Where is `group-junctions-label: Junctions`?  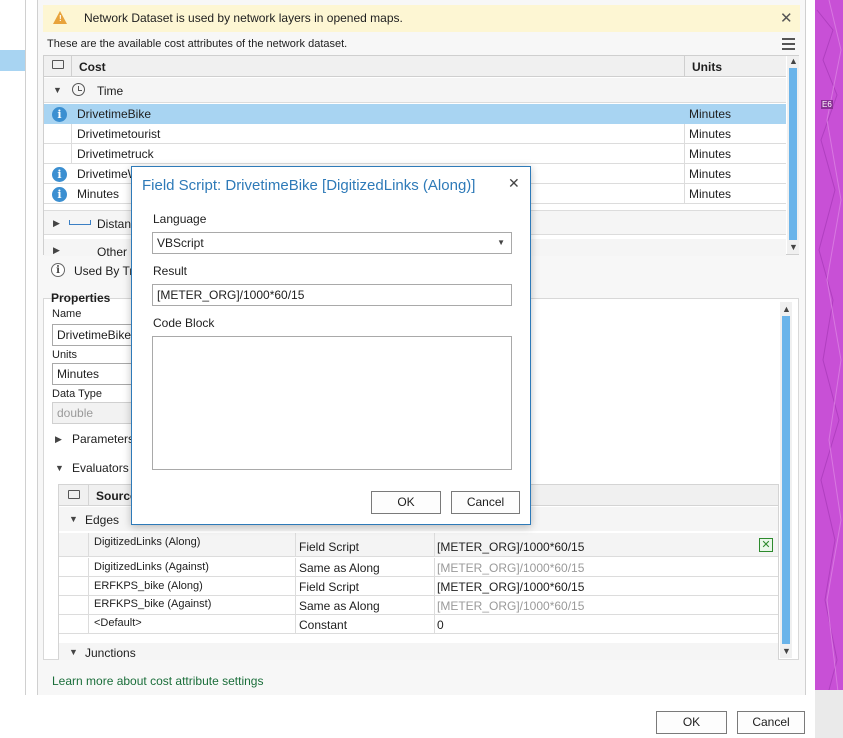
group-junctions-label: Junctions is located at coordinates (110, 653).